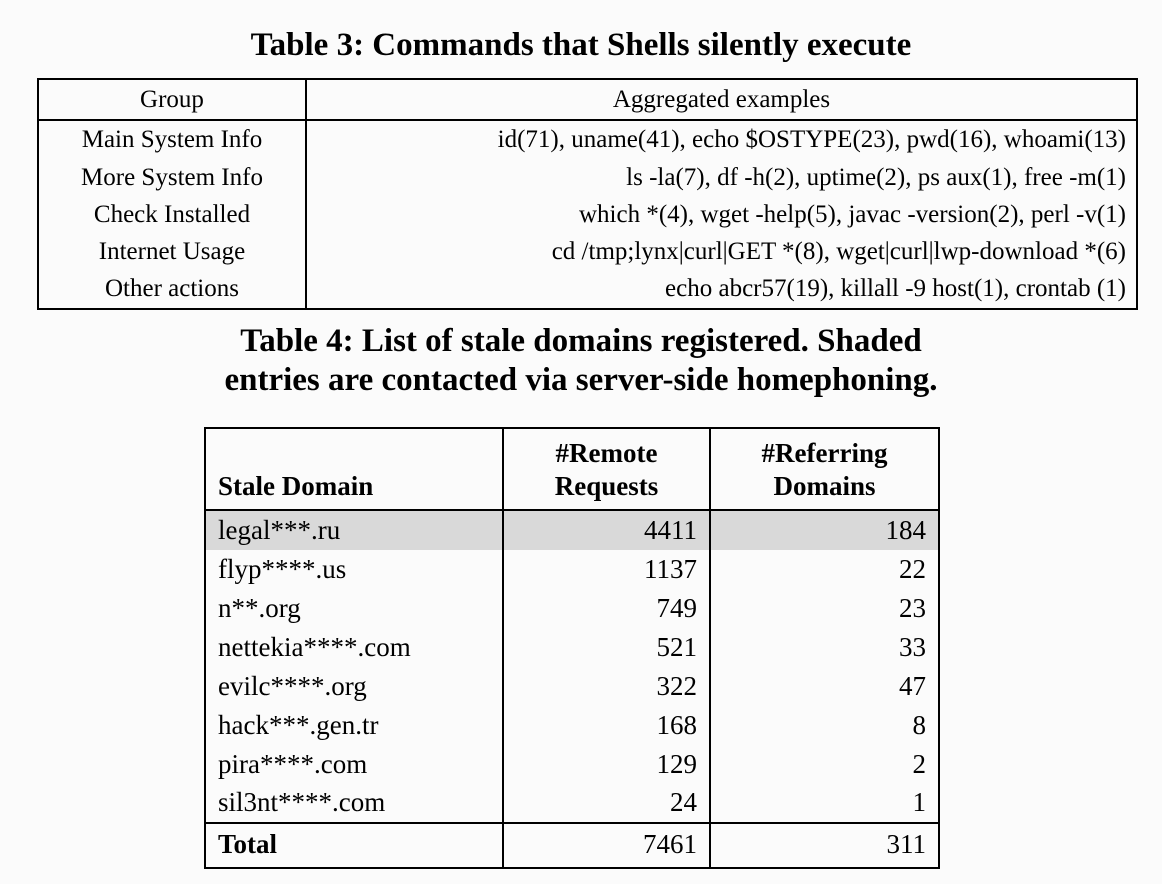 Image resolution: width=1162 pixels, height=884 pixels. What do you see at coordinates (606, 469) in the screenshot?
I see `column-header-remote-requests: #Remote Requests` at bounding box center [606, 469].